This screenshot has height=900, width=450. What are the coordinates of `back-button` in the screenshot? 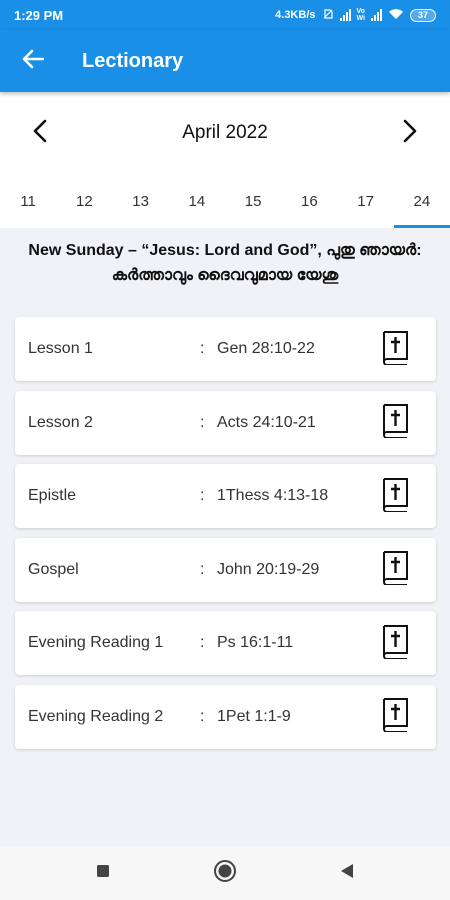 It's located at (33, 61).